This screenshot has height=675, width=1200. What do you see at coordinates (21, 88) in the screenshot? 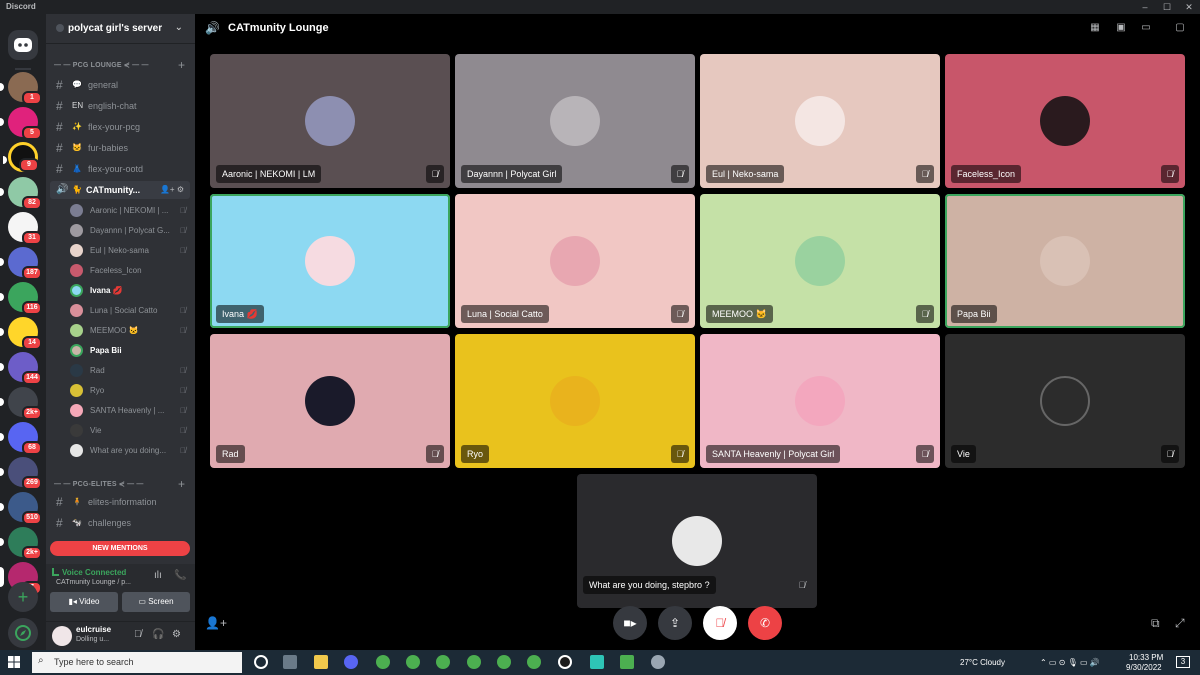
I see `server-icon: 1` at bounding box center [21, 88].